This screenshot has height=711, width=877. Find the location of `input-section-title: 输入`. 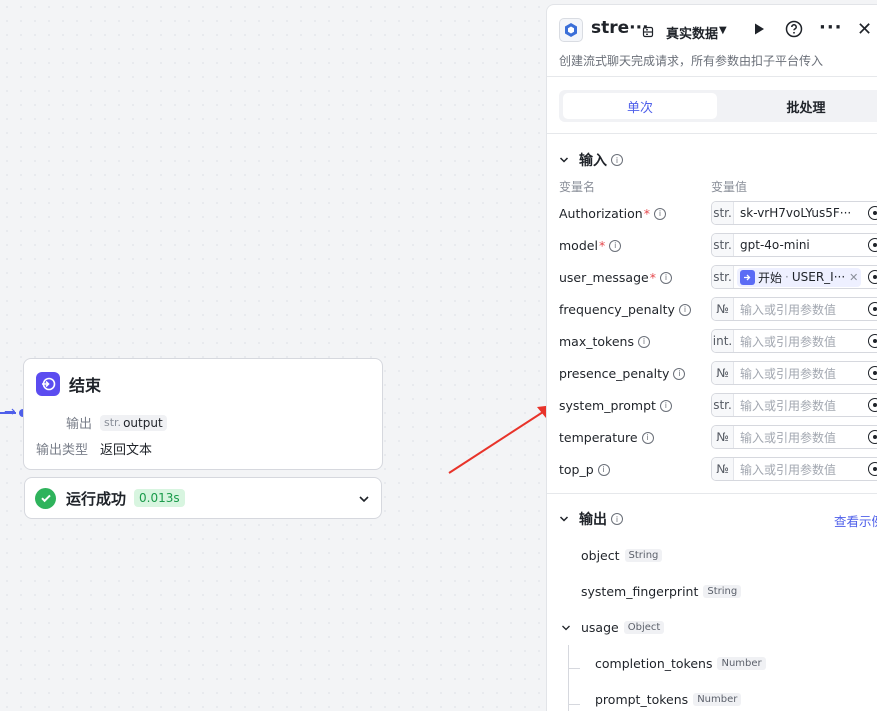

input-section-title: 输入 is located at coordinates (593, 161).